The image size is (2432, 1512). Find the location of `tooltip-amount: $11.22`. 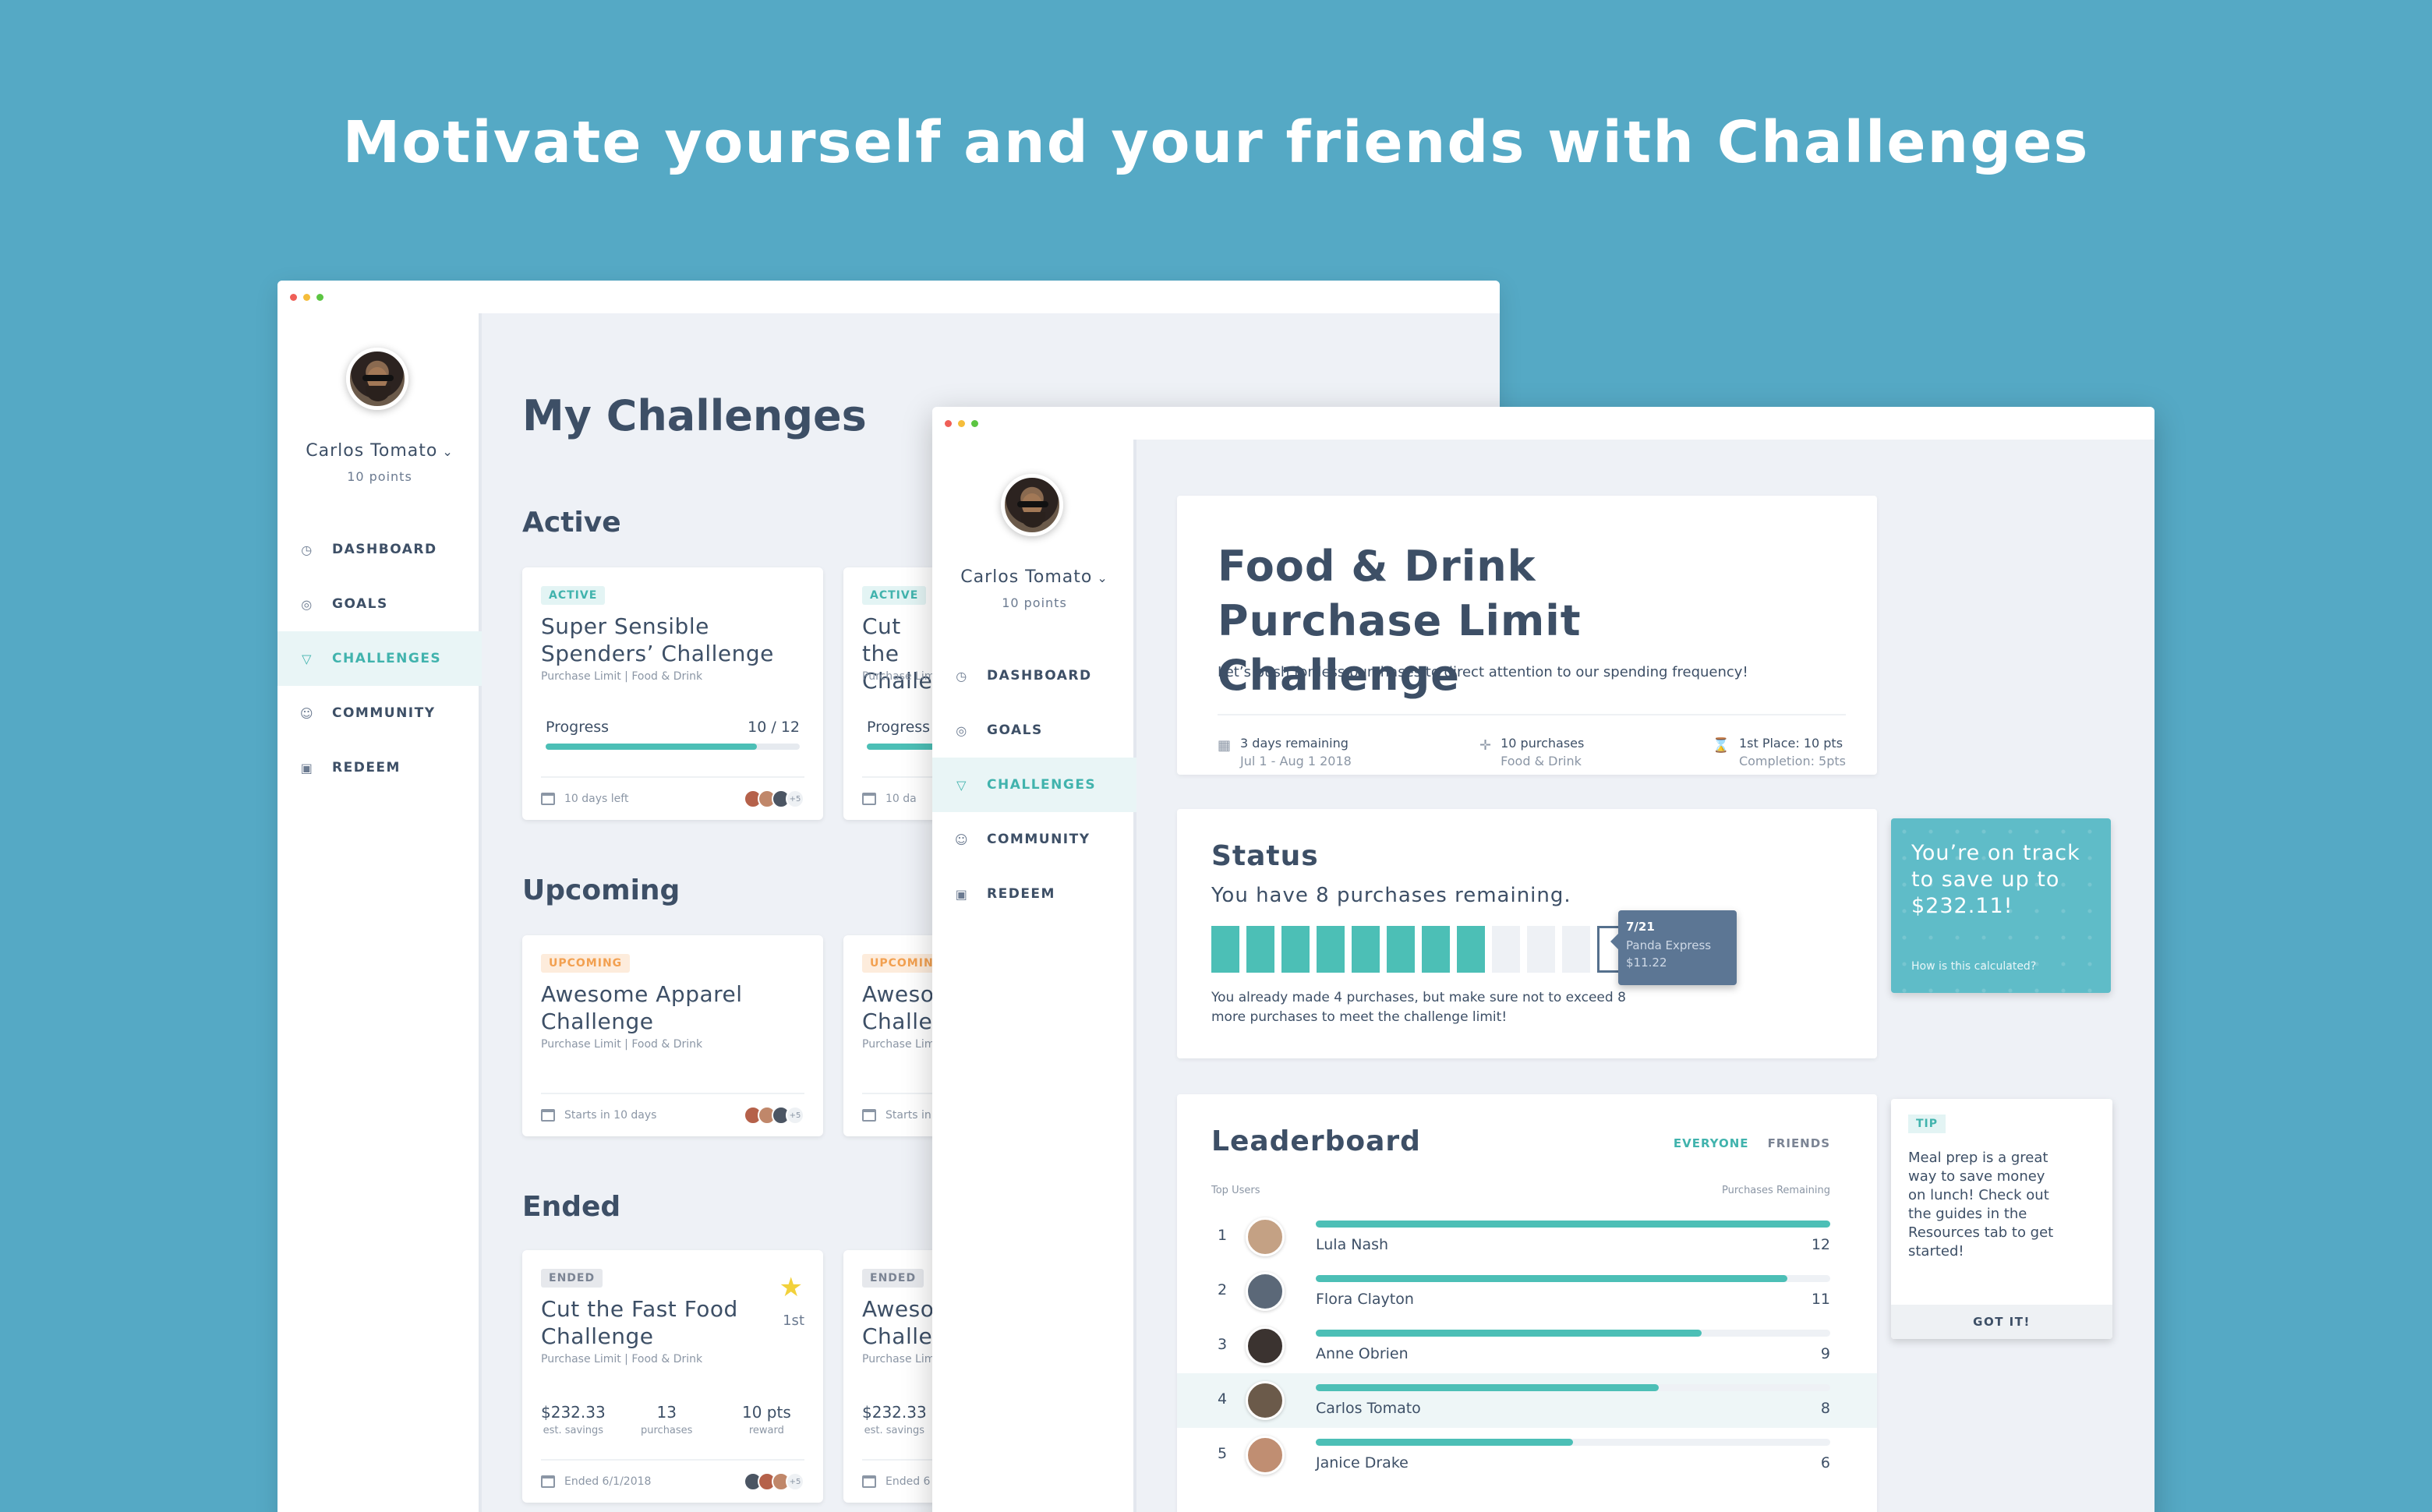

tooltip-amount: $11.22 is located at coordinates (1646, 963).